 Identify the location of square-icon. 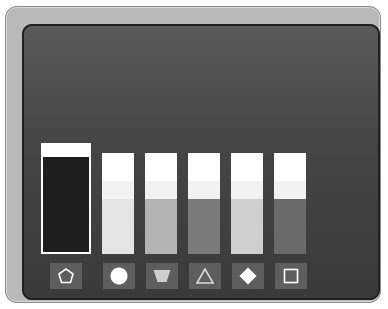
(291, 276).